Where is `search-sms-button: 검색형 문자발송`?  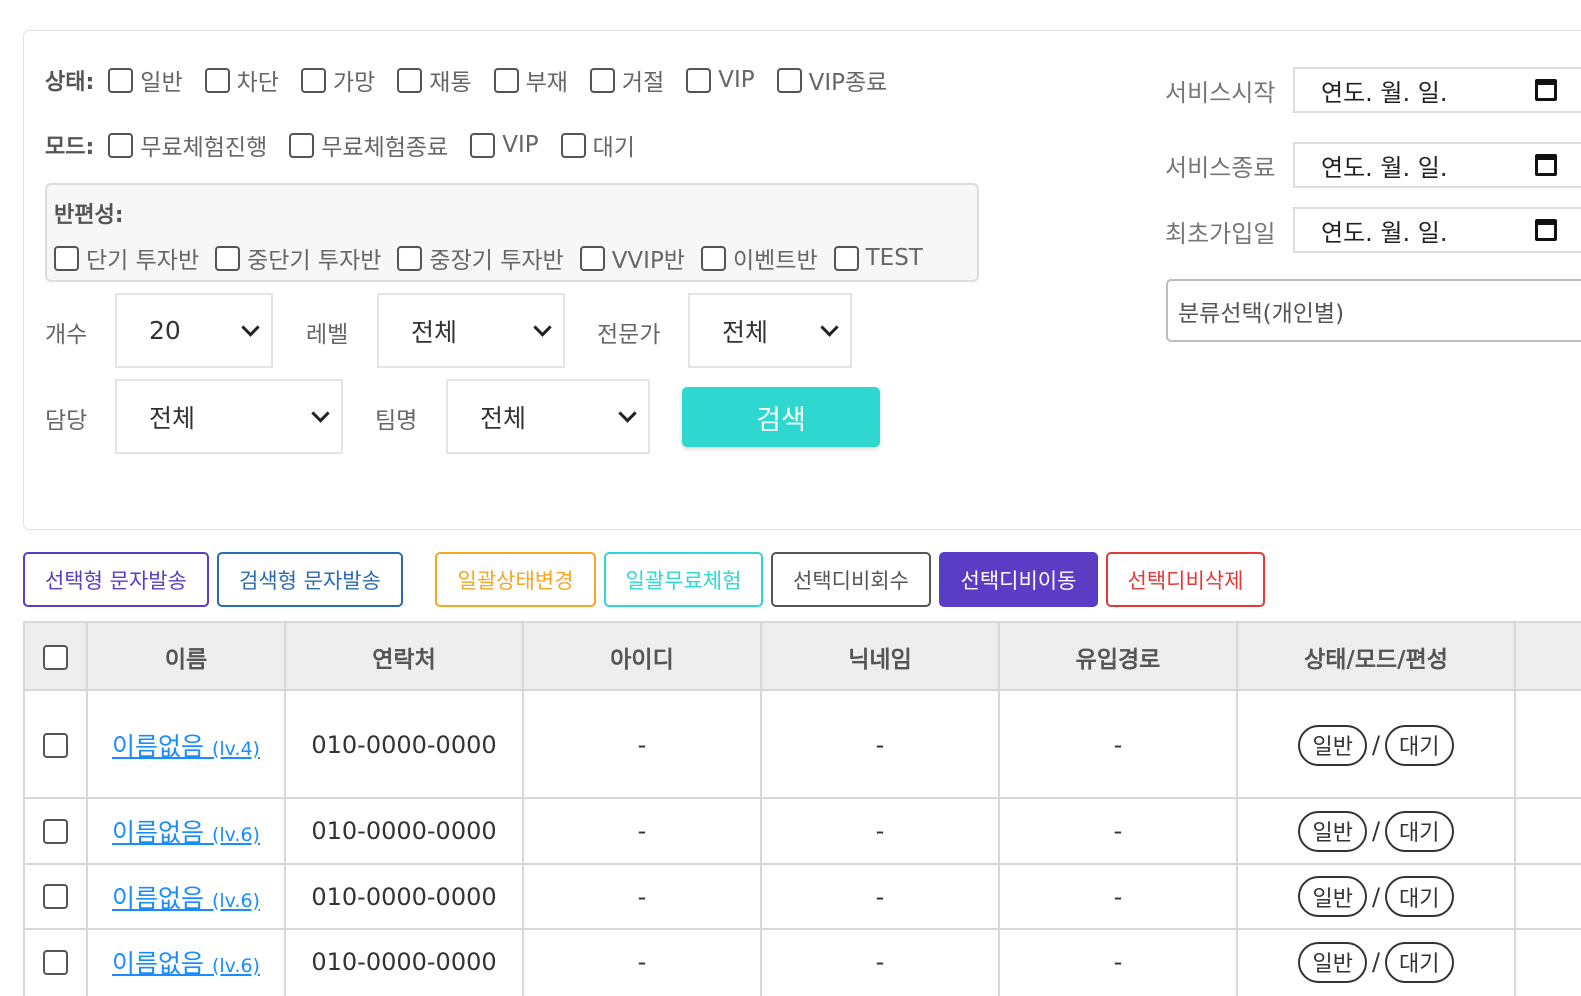 search-sms-button: 검색형 문자발송 is located at coordinates (310, 579).